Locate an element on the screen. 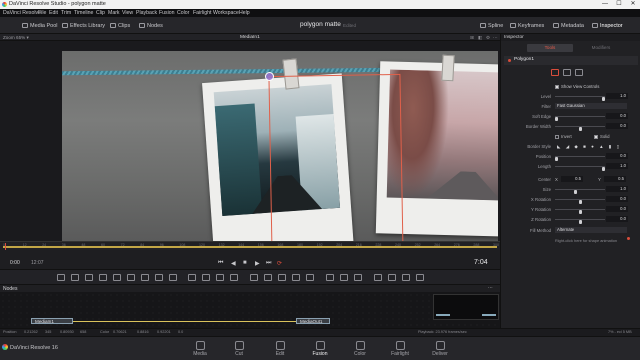  minimize-button: — is located at coordinates (605, 4).